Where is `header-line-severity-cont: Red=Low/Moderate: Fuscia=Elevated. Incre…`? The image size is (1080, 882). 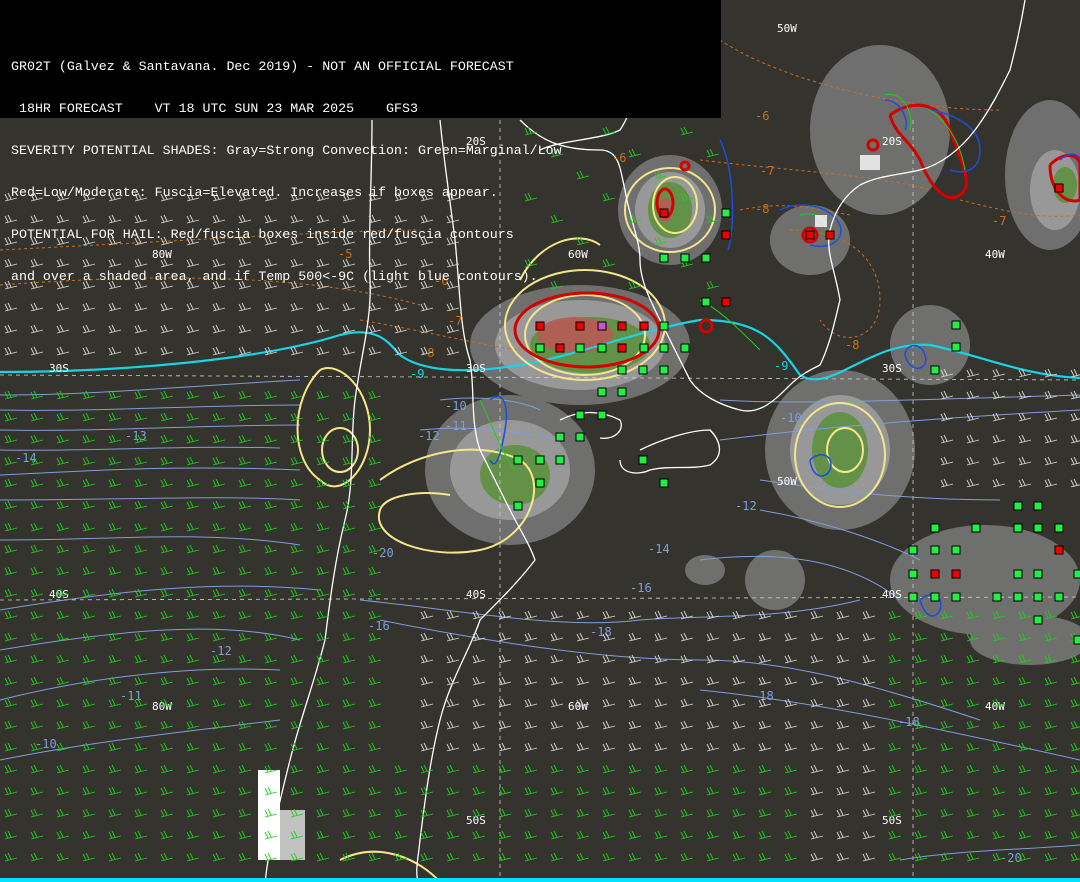
header-line-severity-cont: Red=Low/Moderate: Fuscia=Elevated. Incre… is located at coordinates (254, 192).